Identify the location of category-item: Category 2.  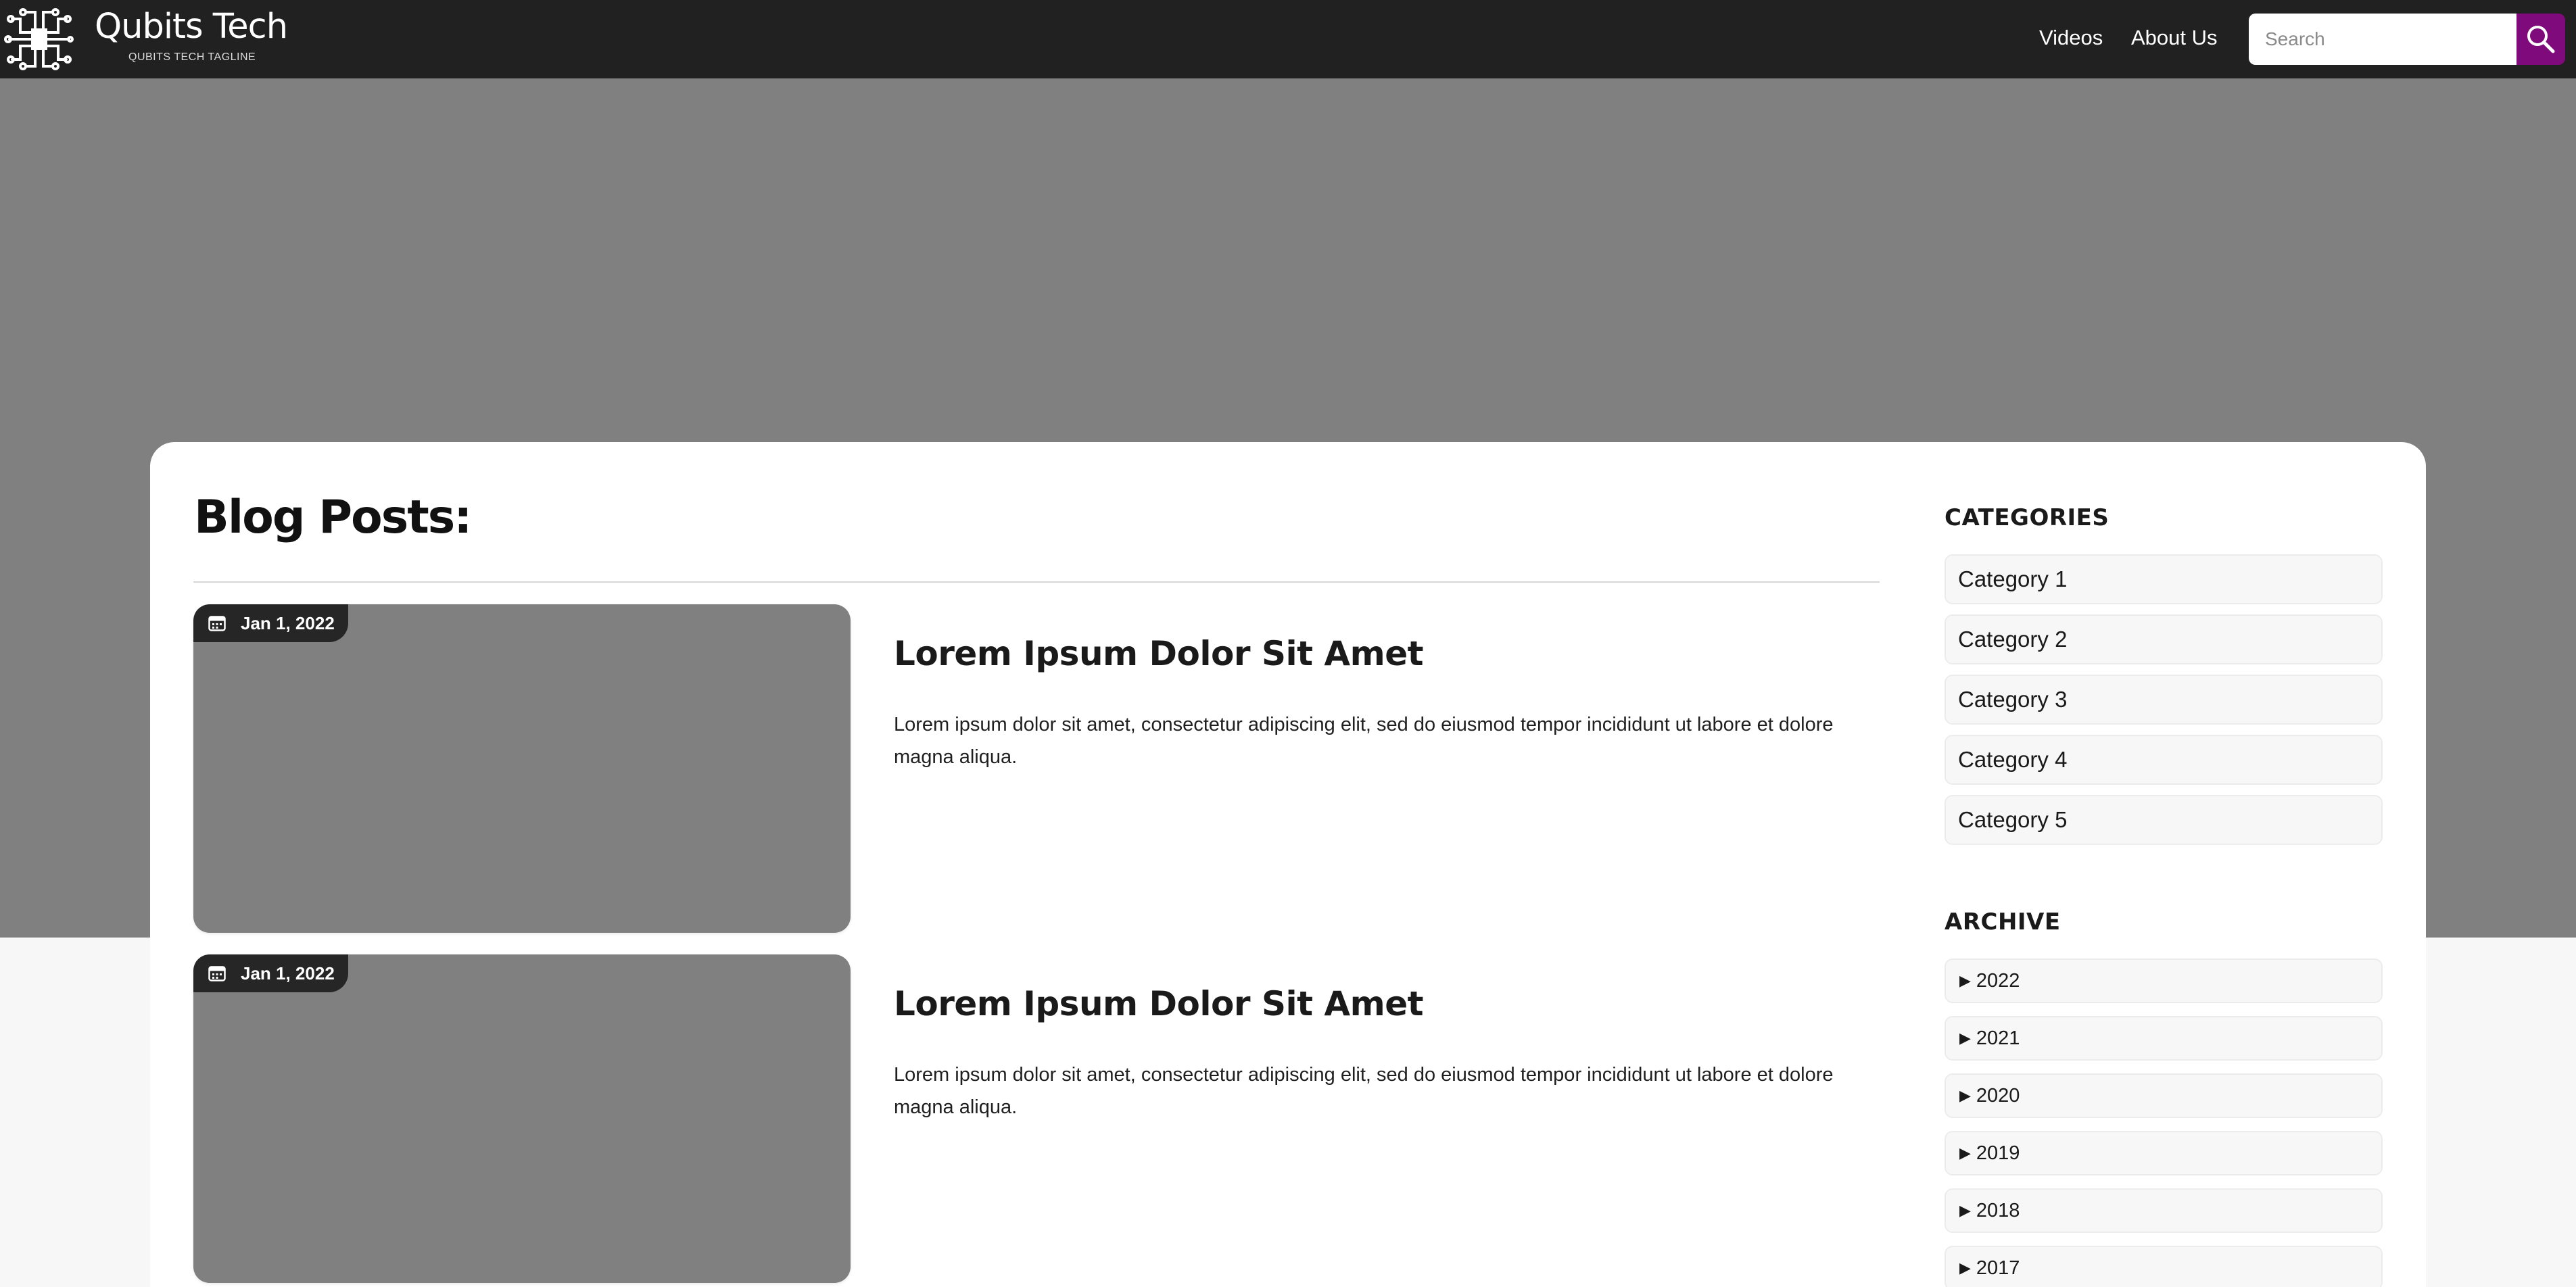
(2164, 639).